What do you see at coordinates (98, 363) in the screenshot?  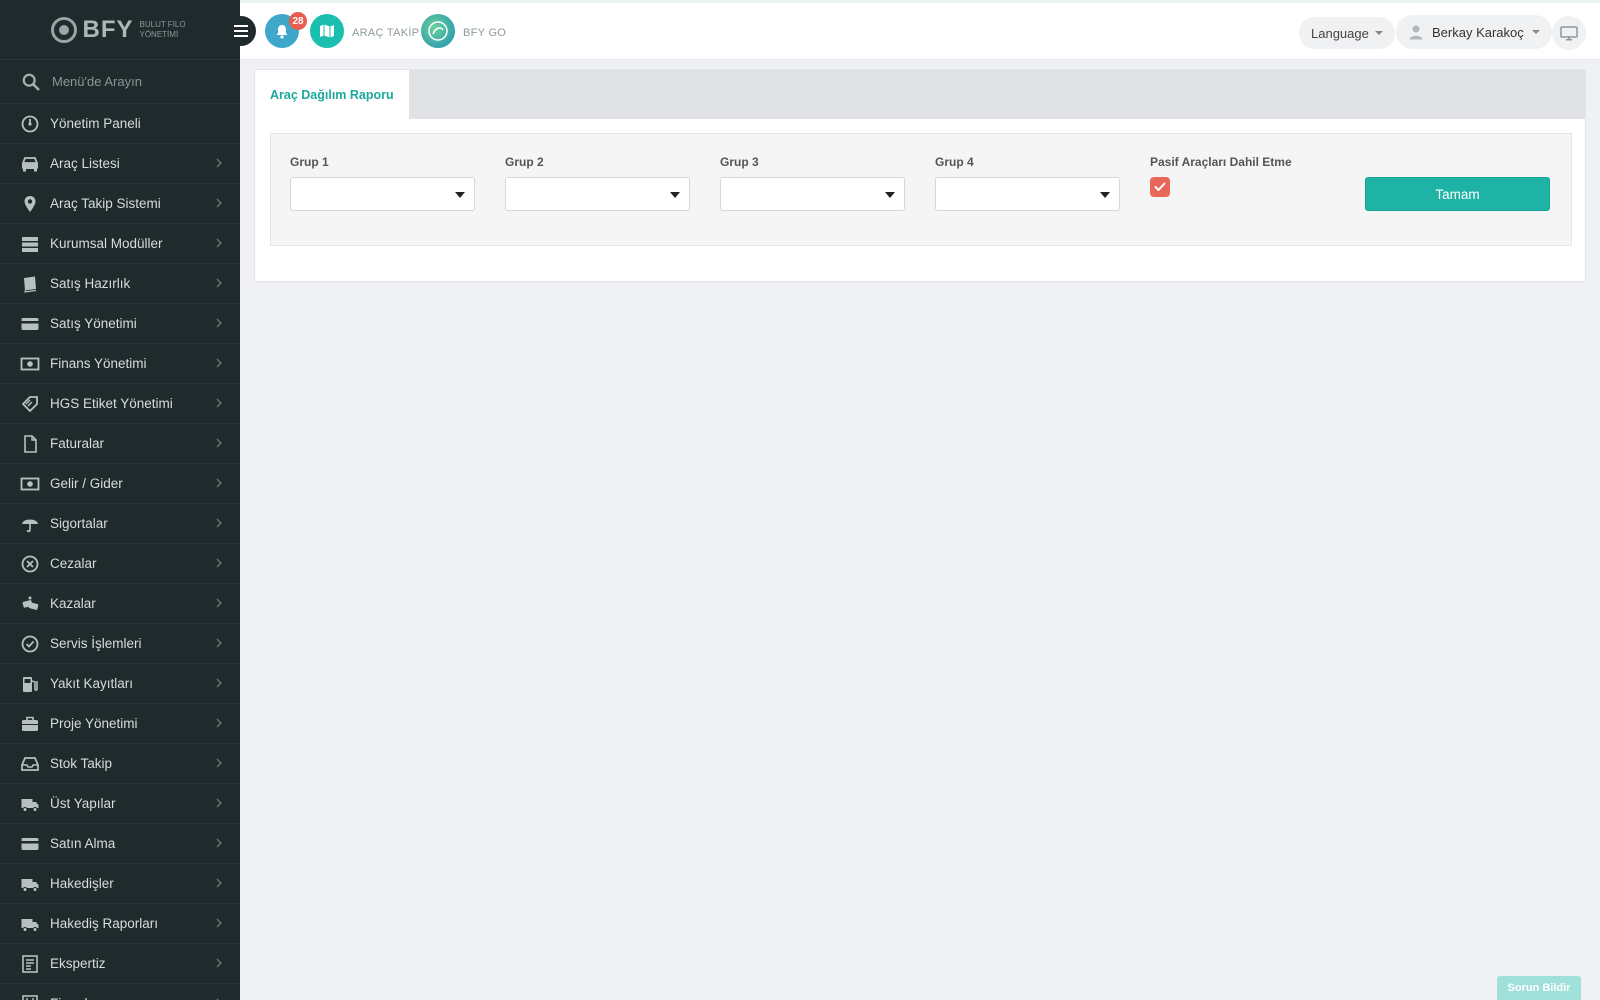 I see `sidebar-item-label: Finans Yönetimi` at bounding box center [98, 363].